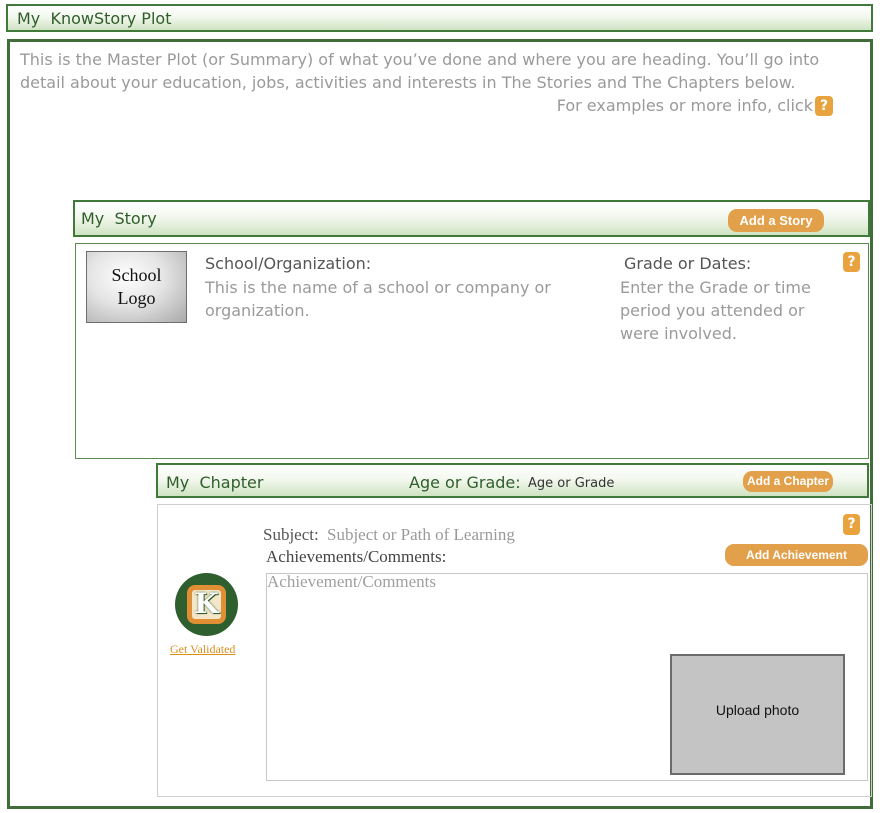 The height and width of the screenshot is (813, 880). I want to click on story-bar: My Story Add a Story, so click(471, 218).